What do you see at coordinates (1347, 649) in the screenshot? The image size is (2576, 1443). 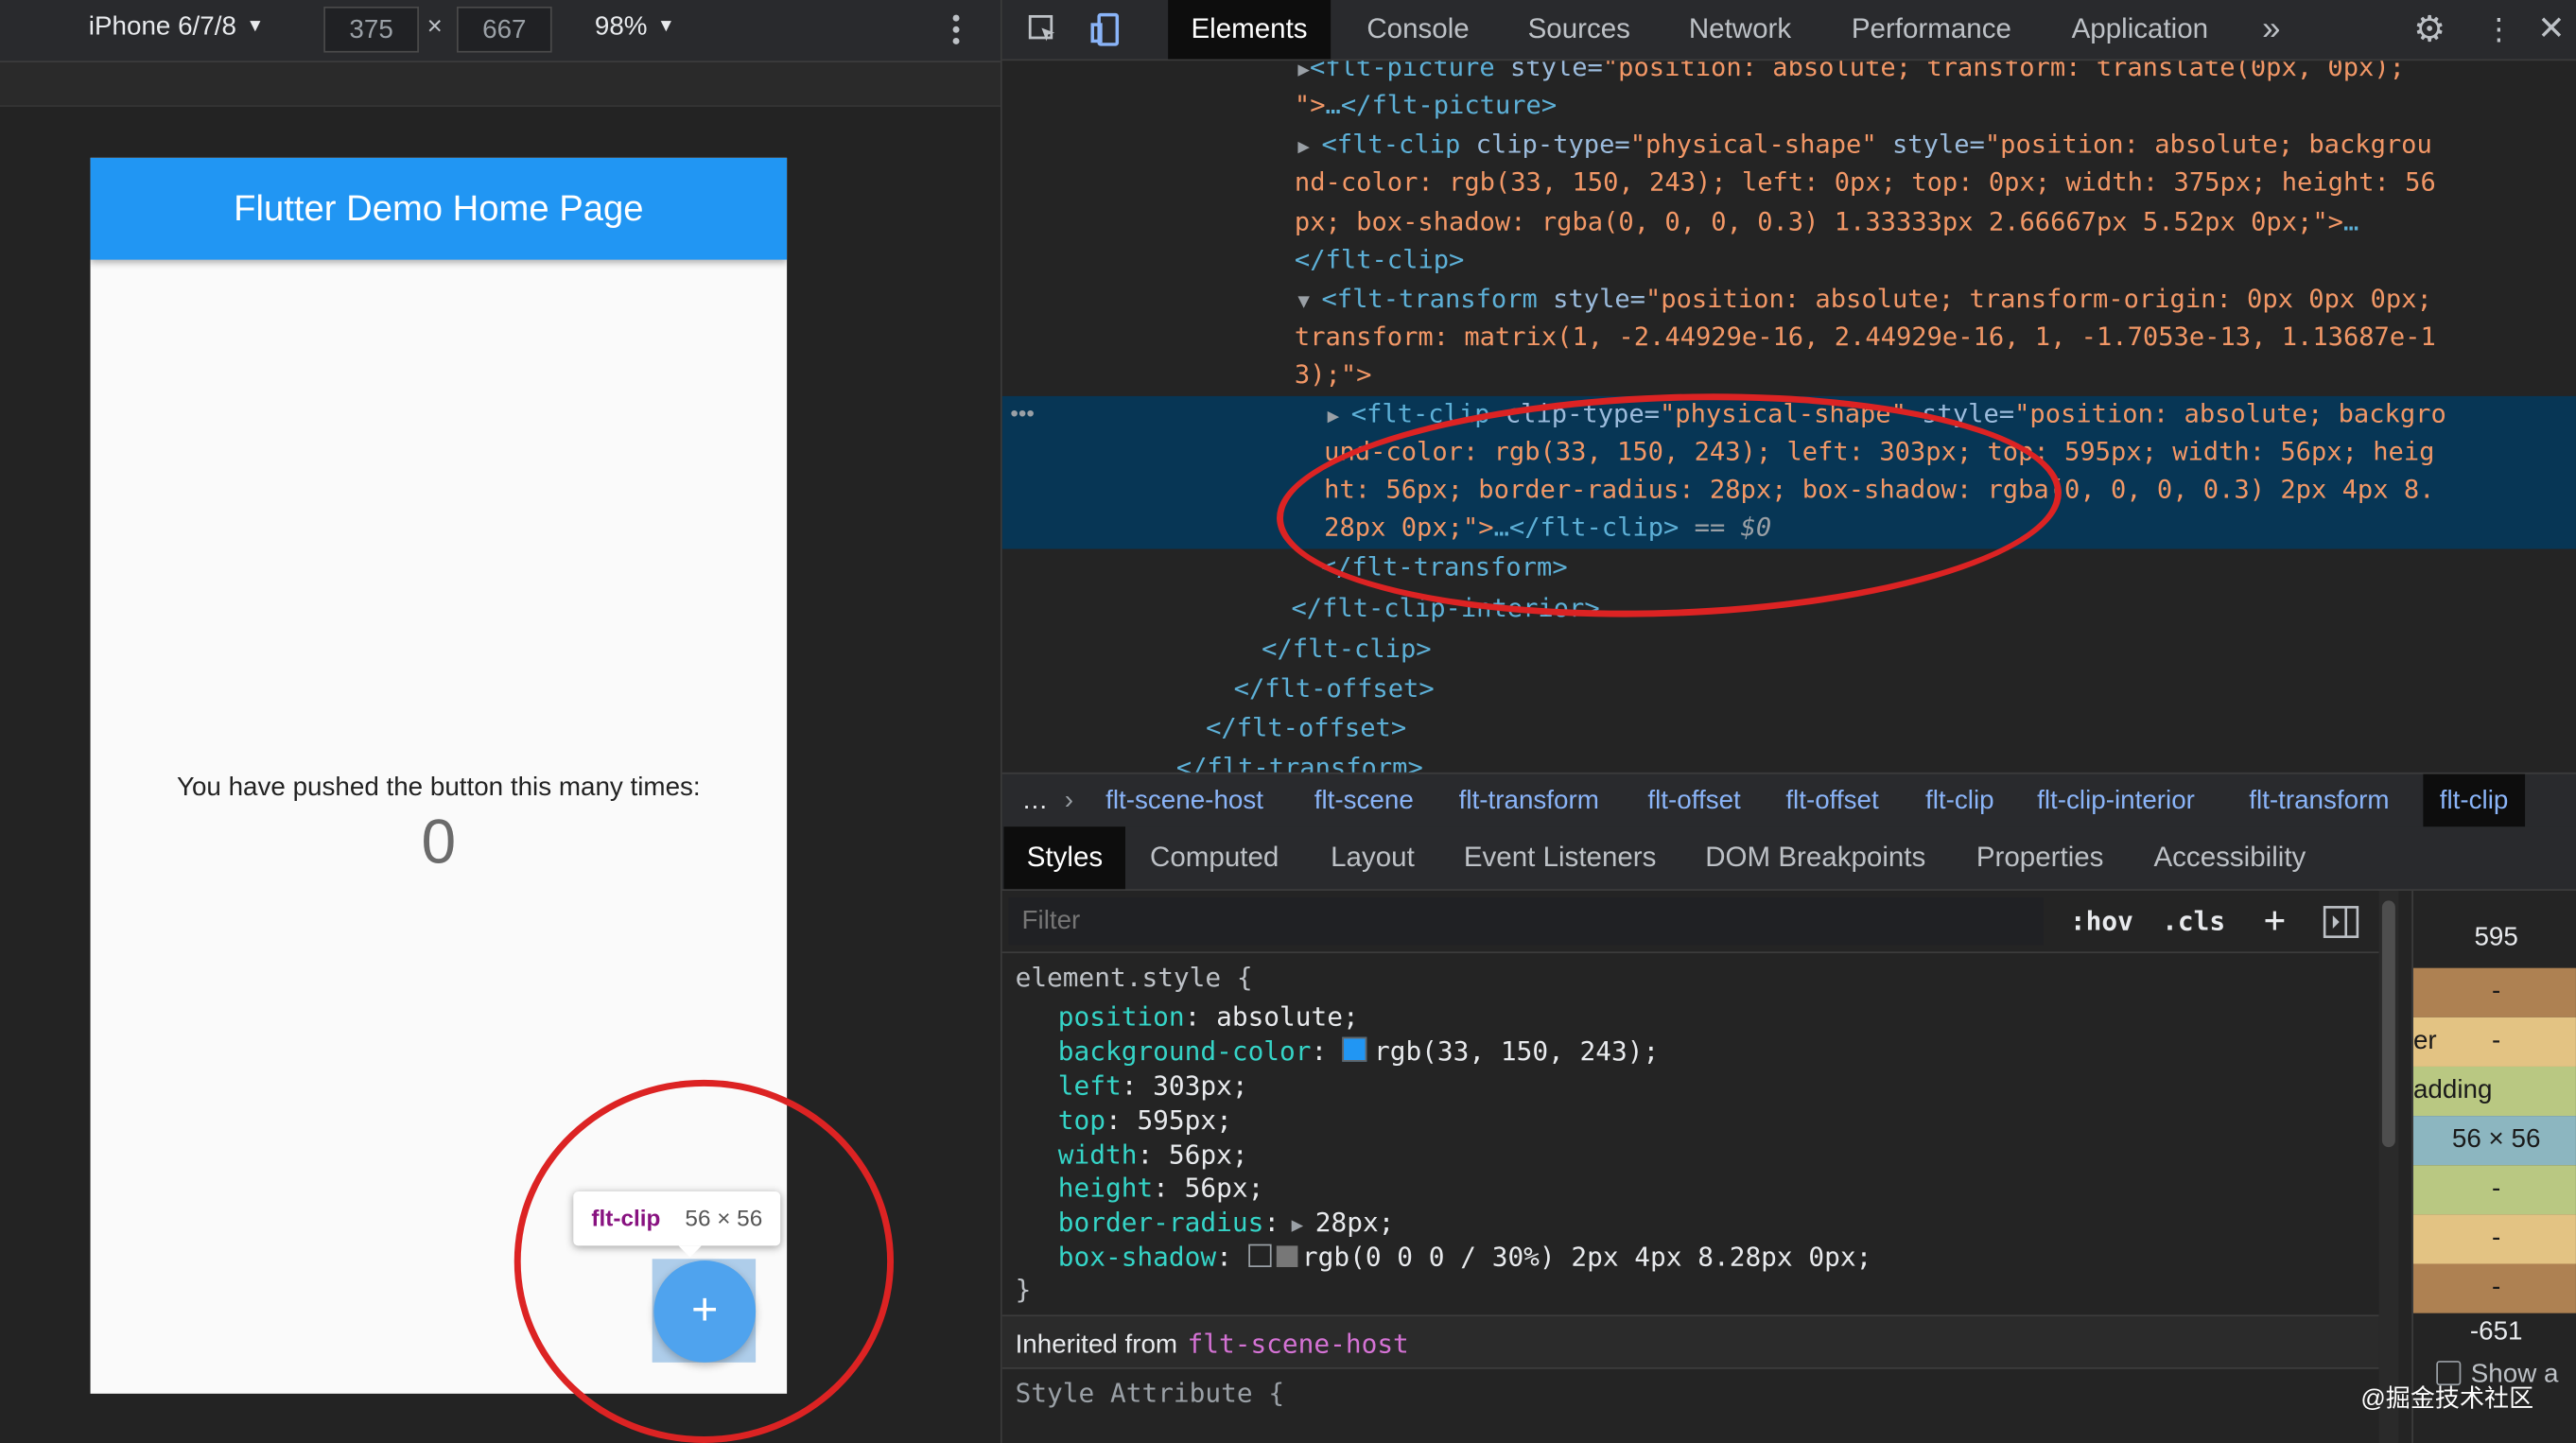 I see `node-close-flt-clip: </flt-clip>` at bounding box center [1347, 649].